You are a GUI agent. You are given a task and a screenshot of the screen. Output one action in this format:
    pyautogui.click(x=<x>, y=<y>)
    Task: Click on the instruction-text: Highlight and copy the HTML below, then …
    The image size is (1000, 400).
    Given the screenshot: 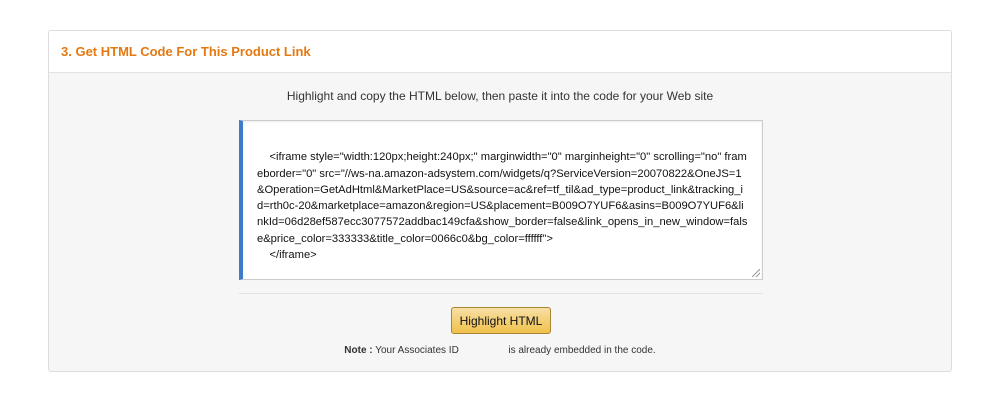 What is the action you would take?
    pyautogui.click(x=500, y=96)
    